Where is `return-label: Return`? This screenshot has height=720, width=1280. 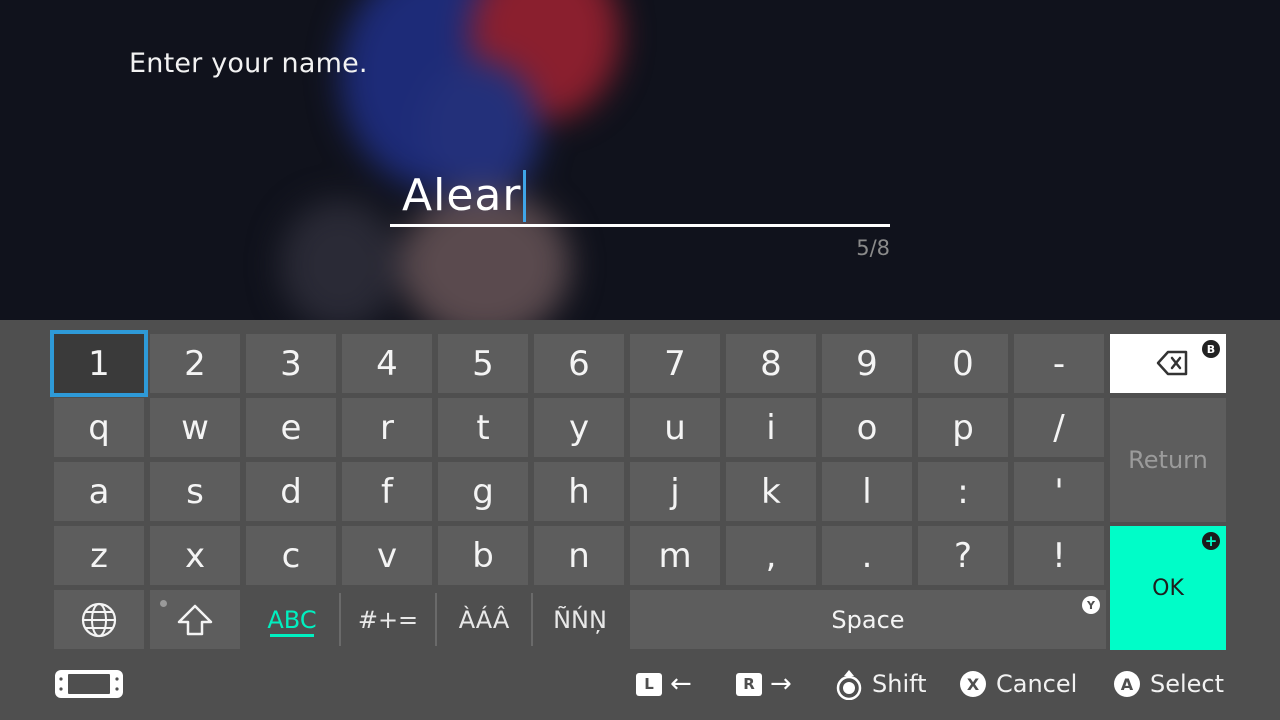 return-label: Return is located at coordinates (1168, 460).